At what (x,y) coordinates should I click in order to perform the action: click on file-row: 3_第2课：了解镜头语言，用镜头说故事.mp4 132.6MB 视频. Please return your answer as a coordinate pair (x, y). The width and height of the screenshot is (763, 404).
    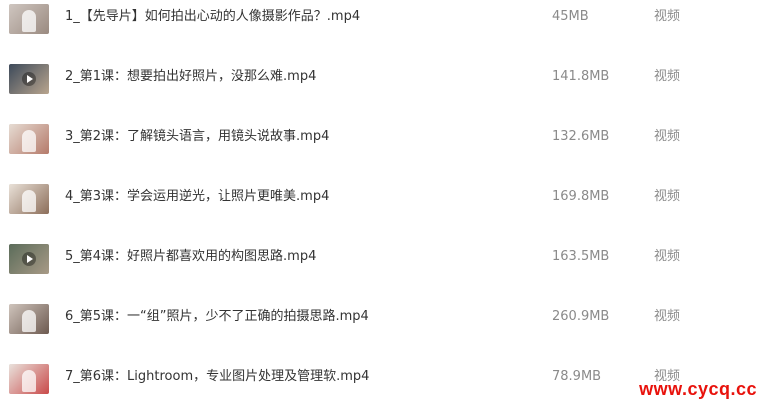
    Looking at the image, I should click on (381, 141).